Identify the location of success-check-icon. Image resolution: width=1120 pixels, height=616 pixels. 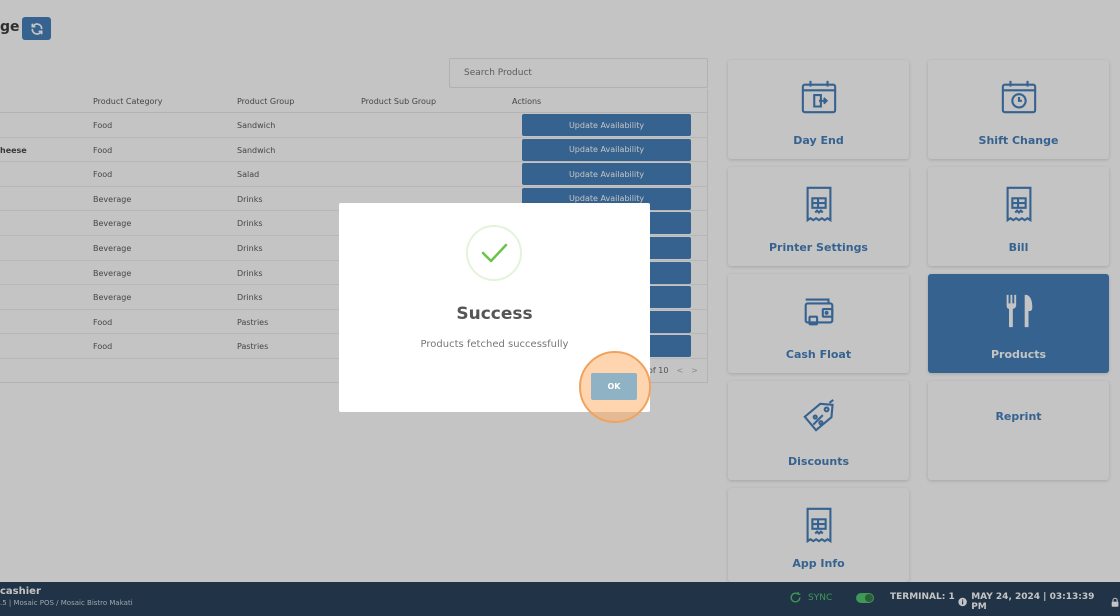
(494, 253).